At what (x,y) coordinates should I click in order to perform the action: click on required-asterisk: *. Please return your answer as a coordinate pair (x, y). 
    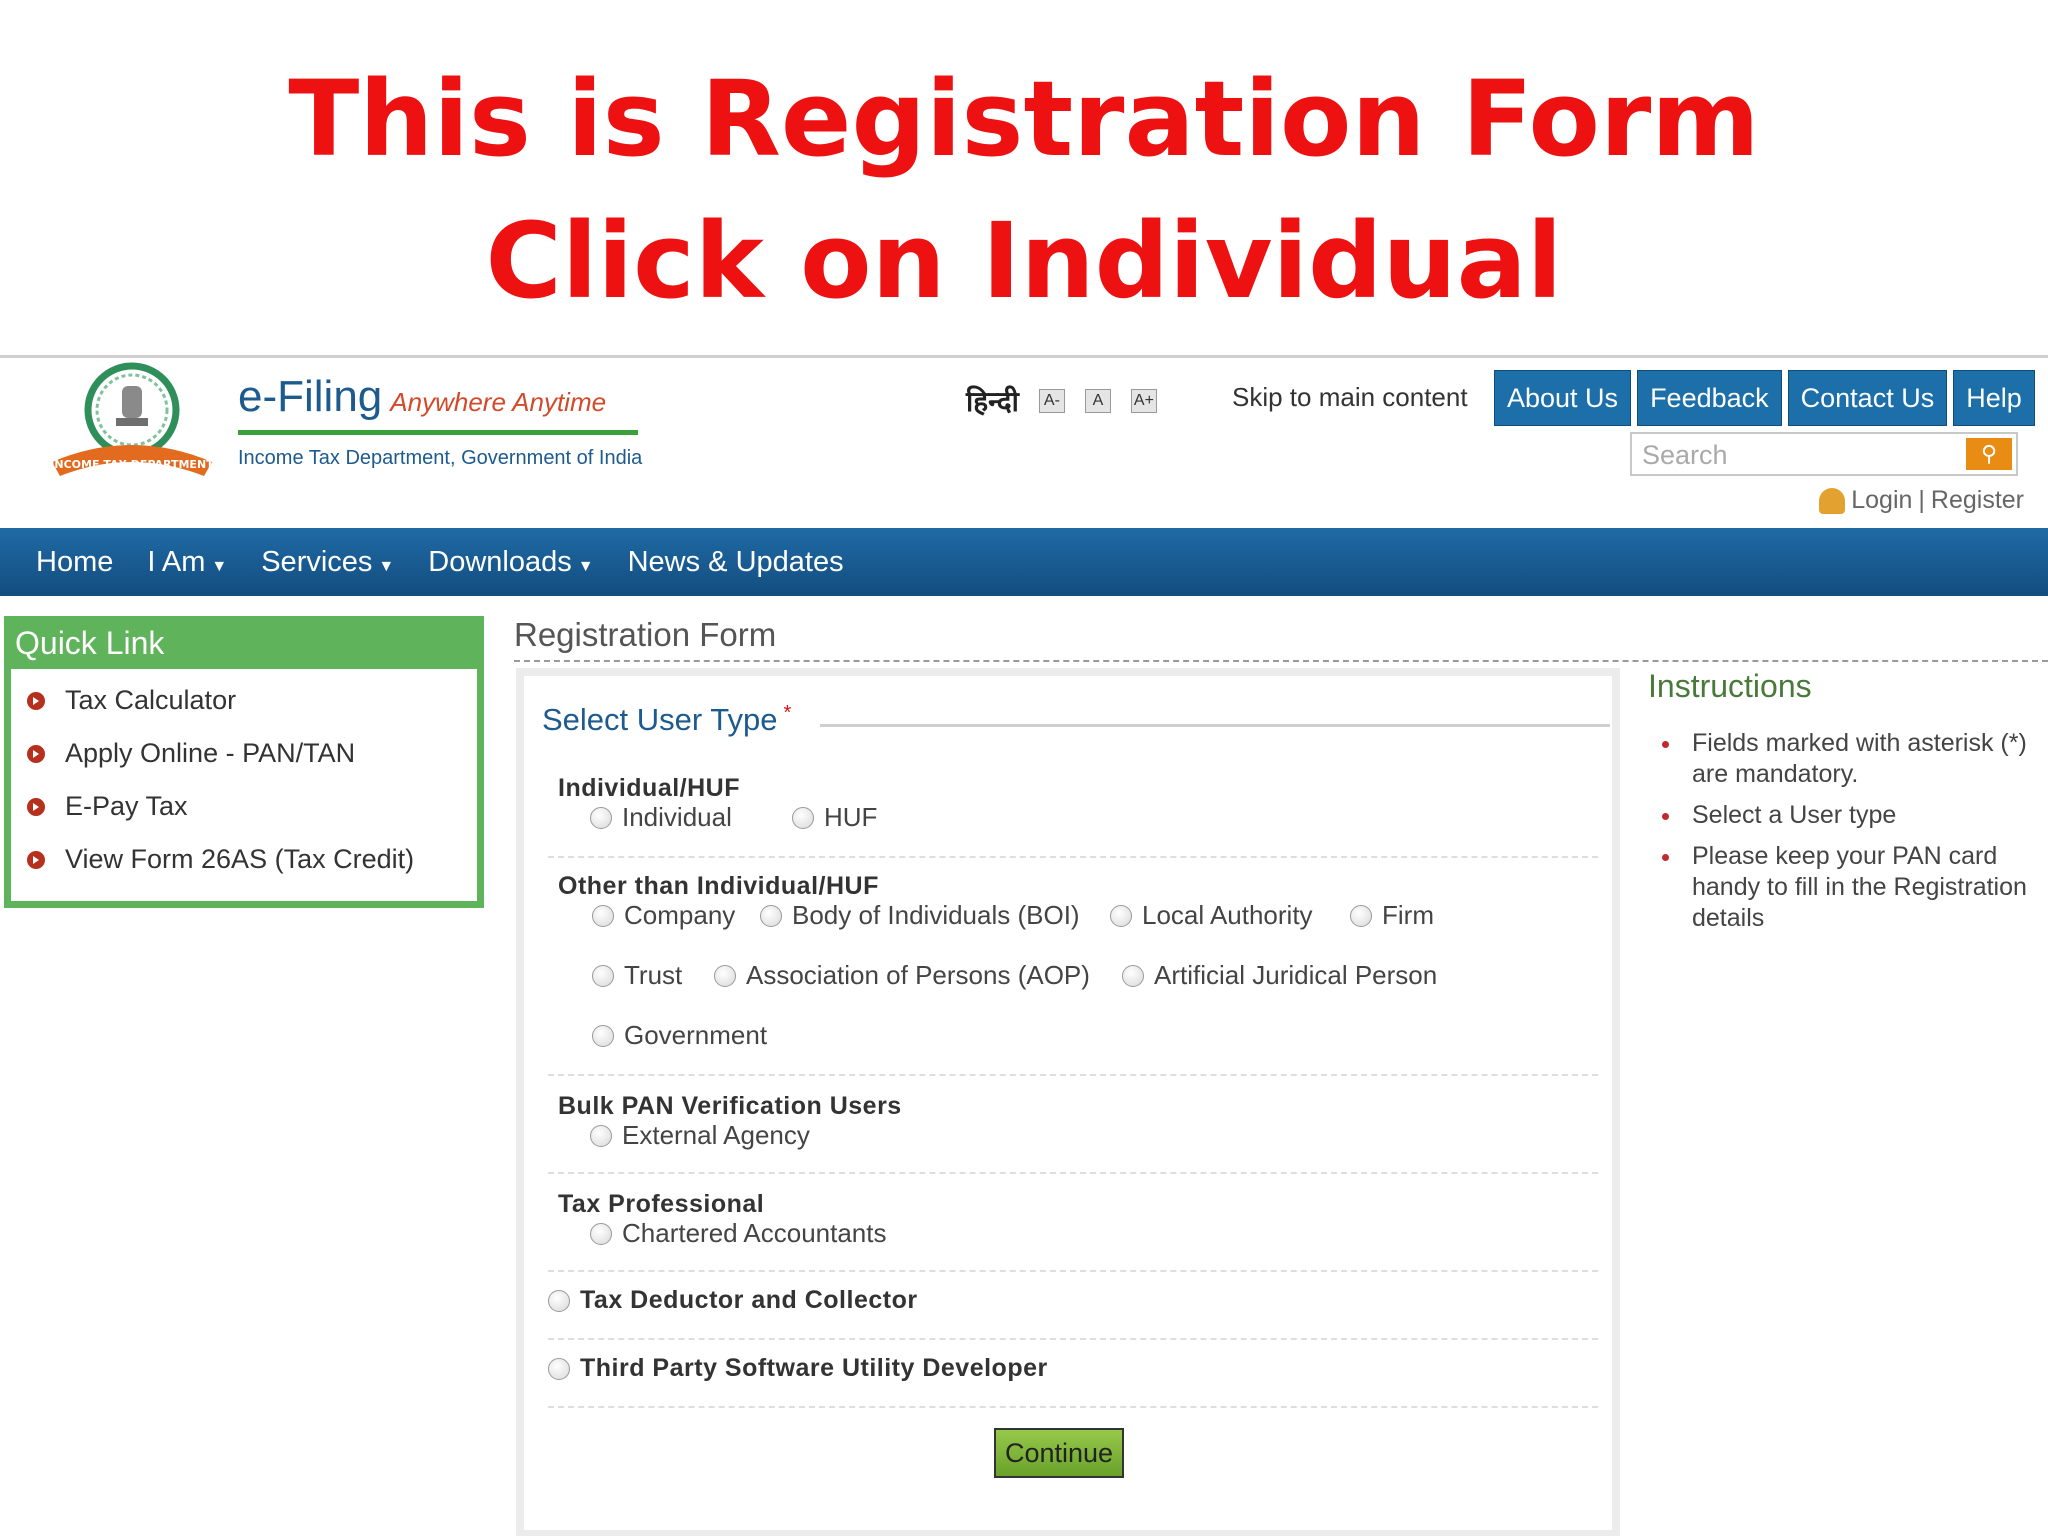
    Looking at the image, I should click on (787, 713).